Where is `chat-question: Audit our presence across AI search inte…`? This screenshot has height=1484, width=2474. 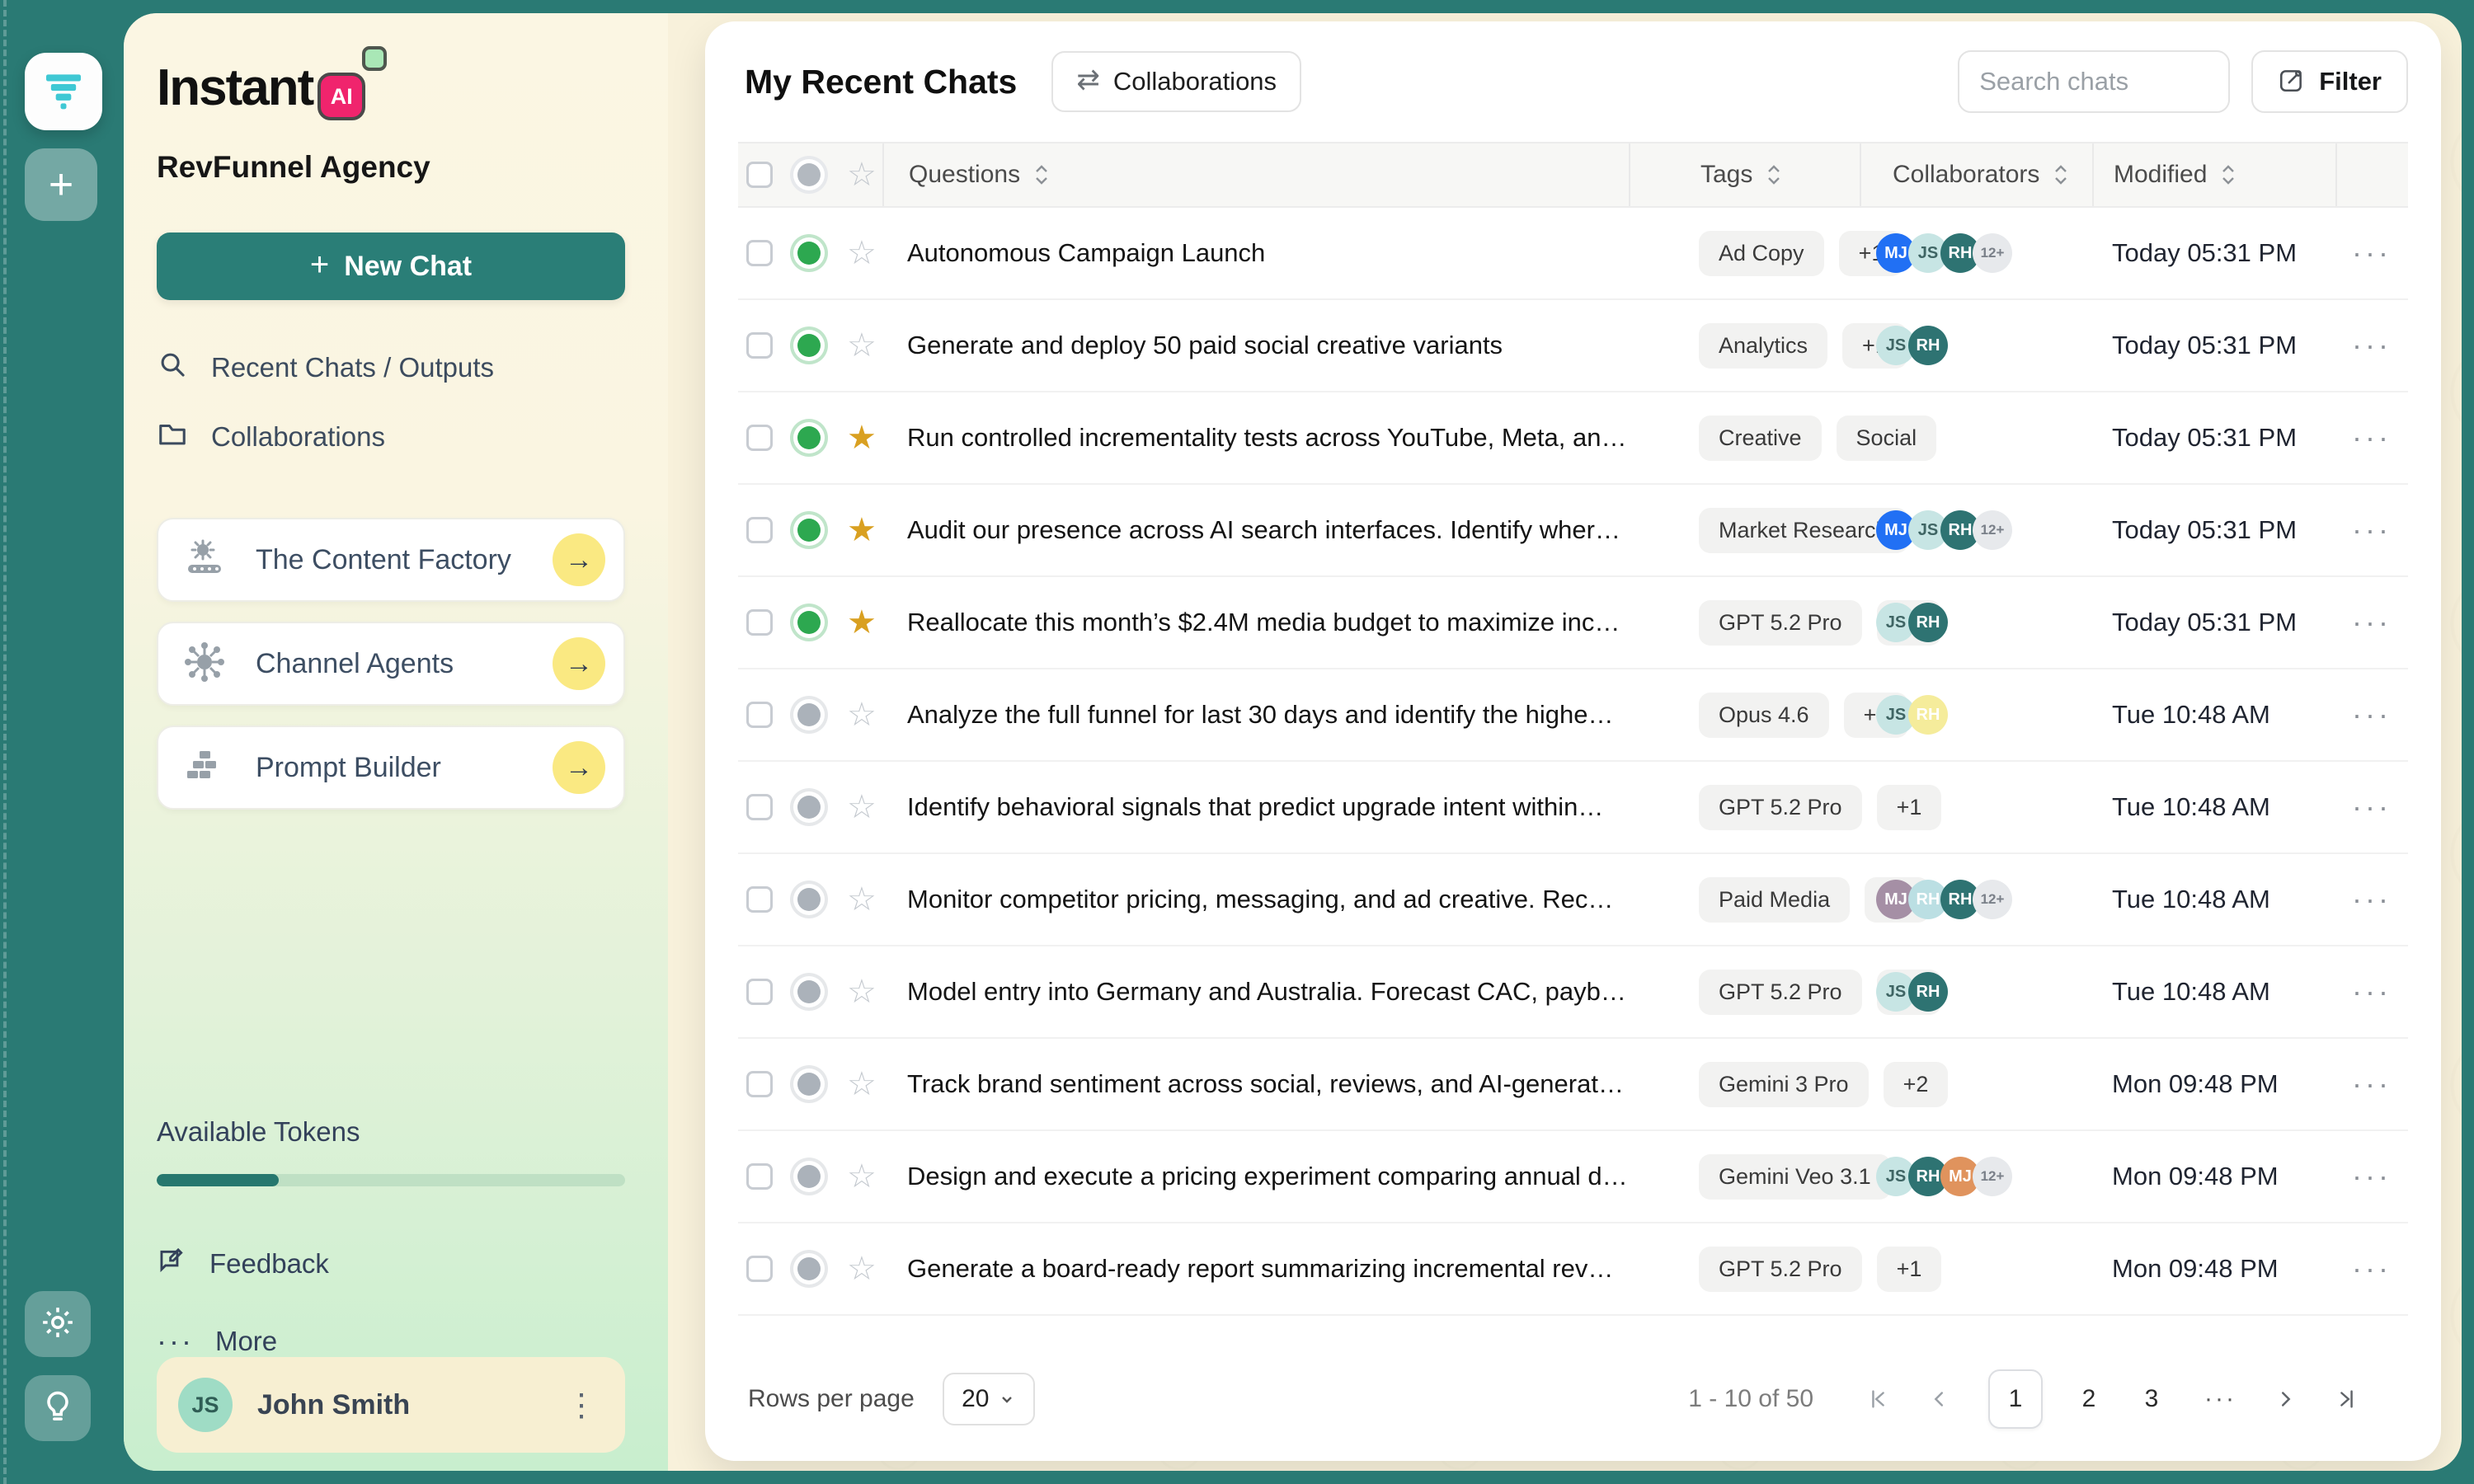 chat-question: Audit our presence across AI search inte… is located at coordinates (1255, 530).